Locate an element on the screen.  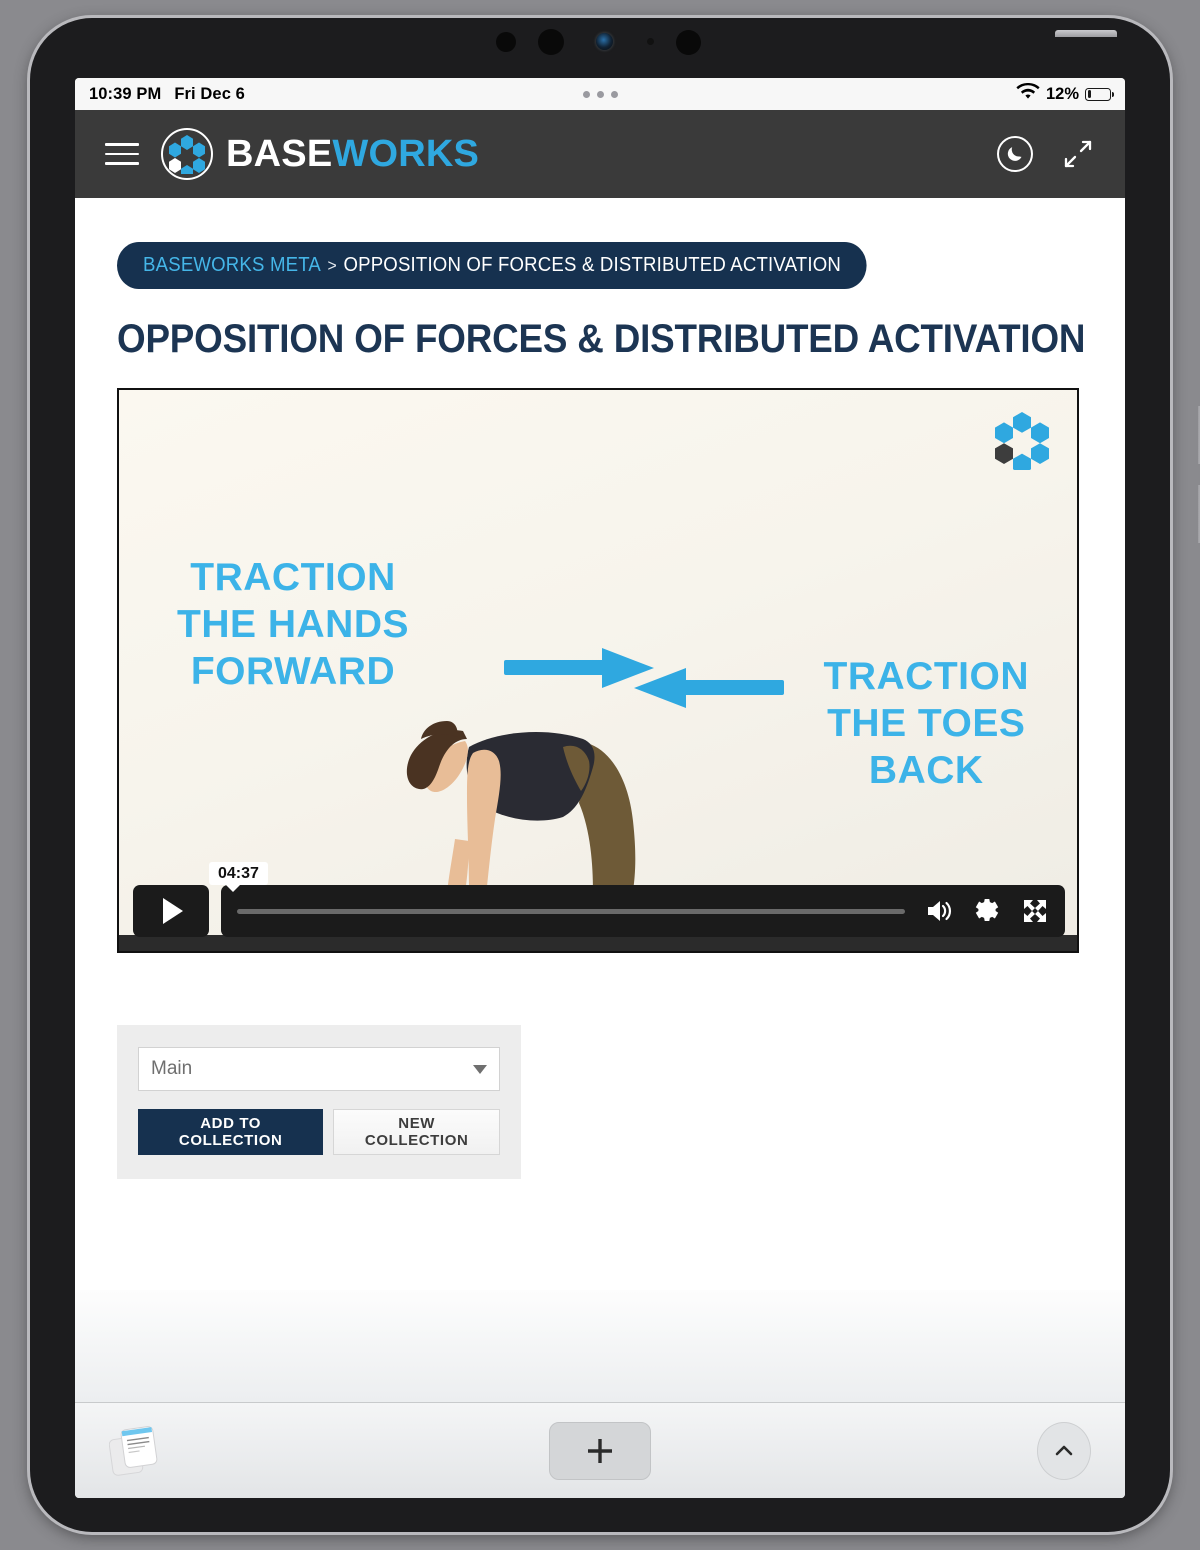
video-progress-bar is located at coordinates (571, 911).